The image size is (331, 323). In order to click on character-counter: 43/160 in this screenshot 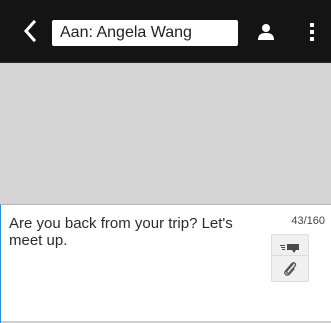, I will do `click(308, 221)`.